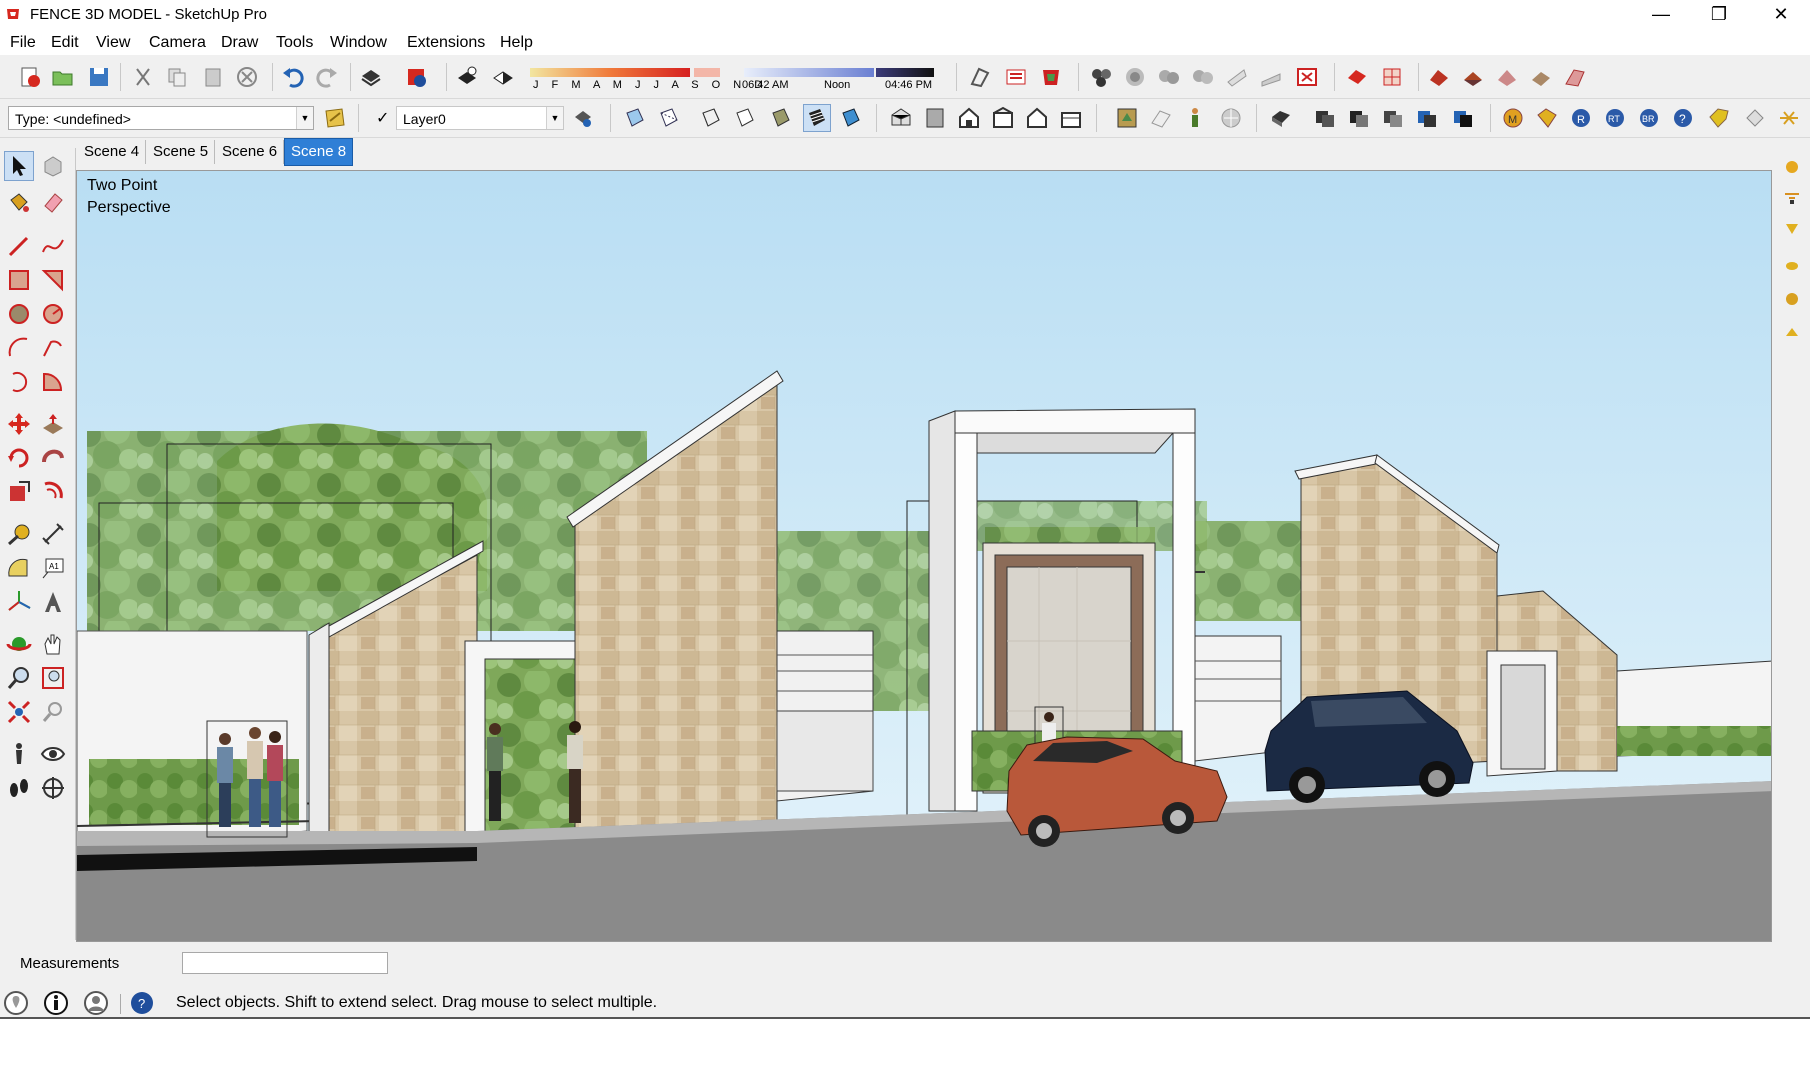  Describe the element at coordinates (446, 43) in the screenshot. I see `menu-extensions: Extensions` at that location.